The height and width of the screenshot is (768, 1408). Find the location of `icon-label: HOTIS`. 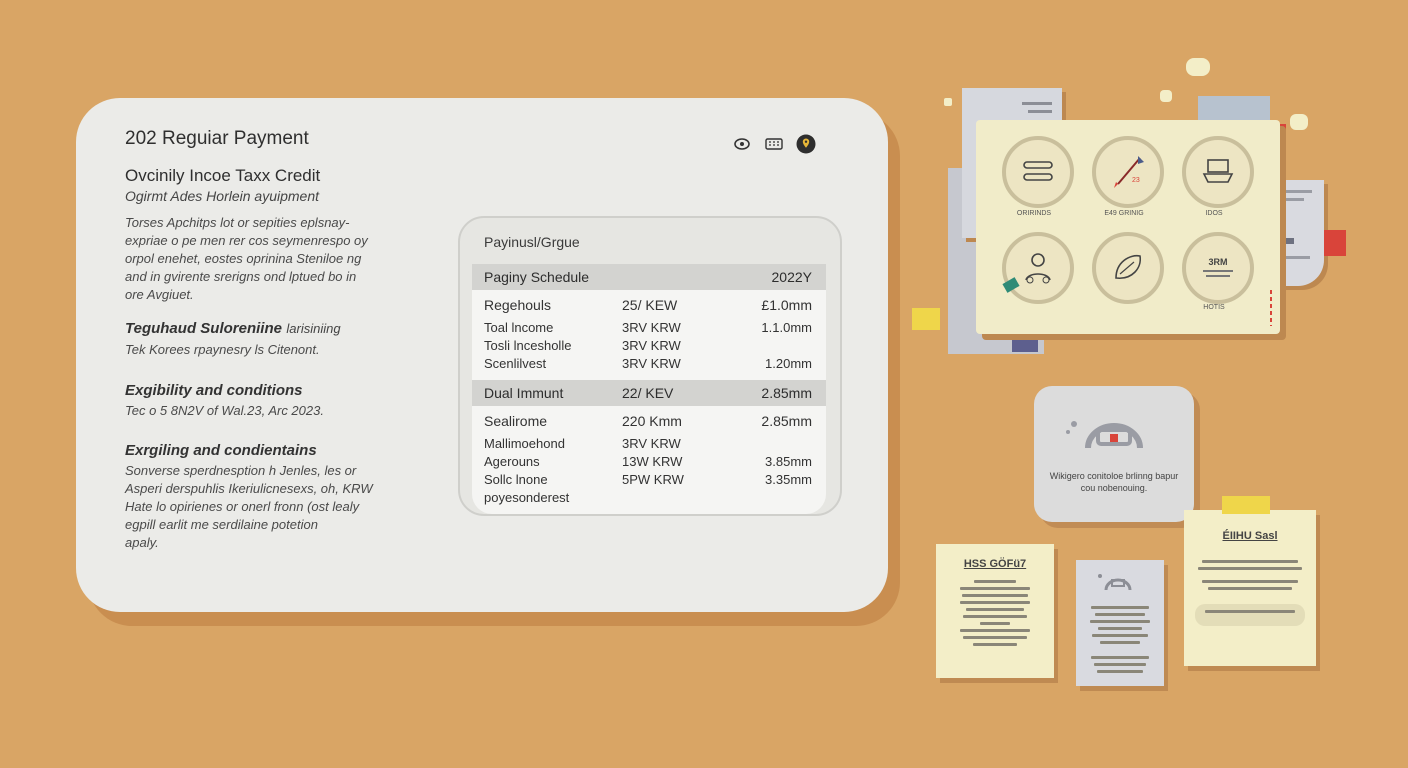

icon-label: HOTIS is located at coordinates (1214, 307).